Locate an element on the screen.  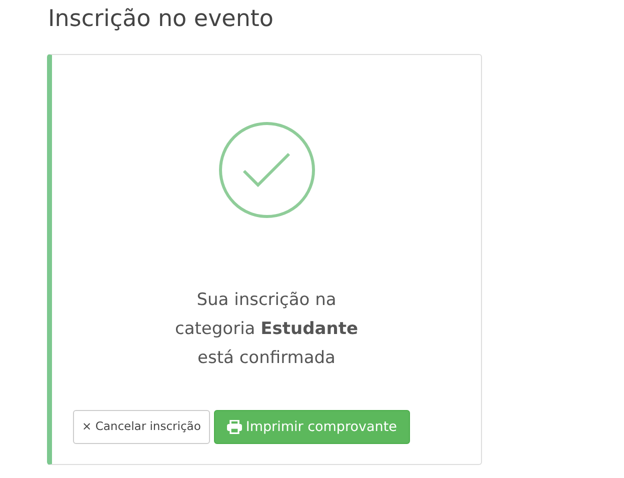
check-circle-icon is located at coordinates (267, 169).